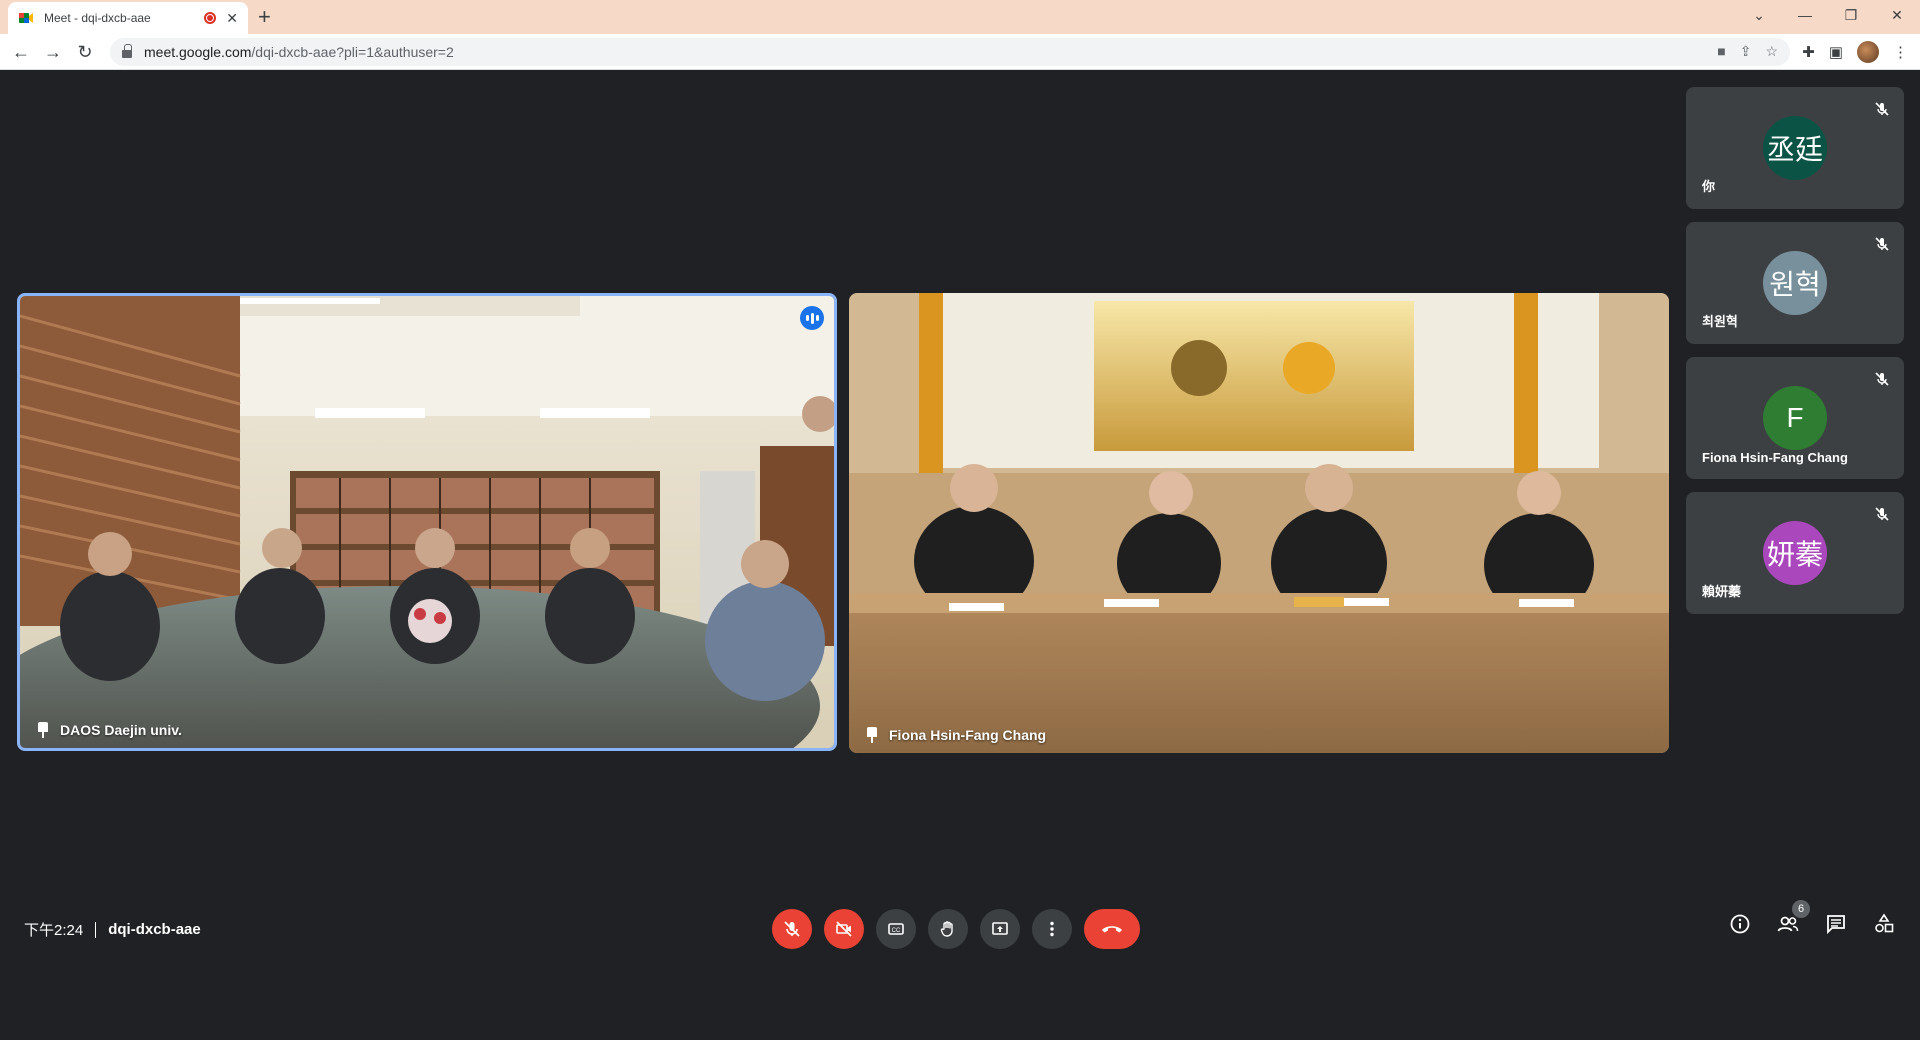 The image size is (1920, 1040). I want to click on people-button: 6, so click(1793, 918).